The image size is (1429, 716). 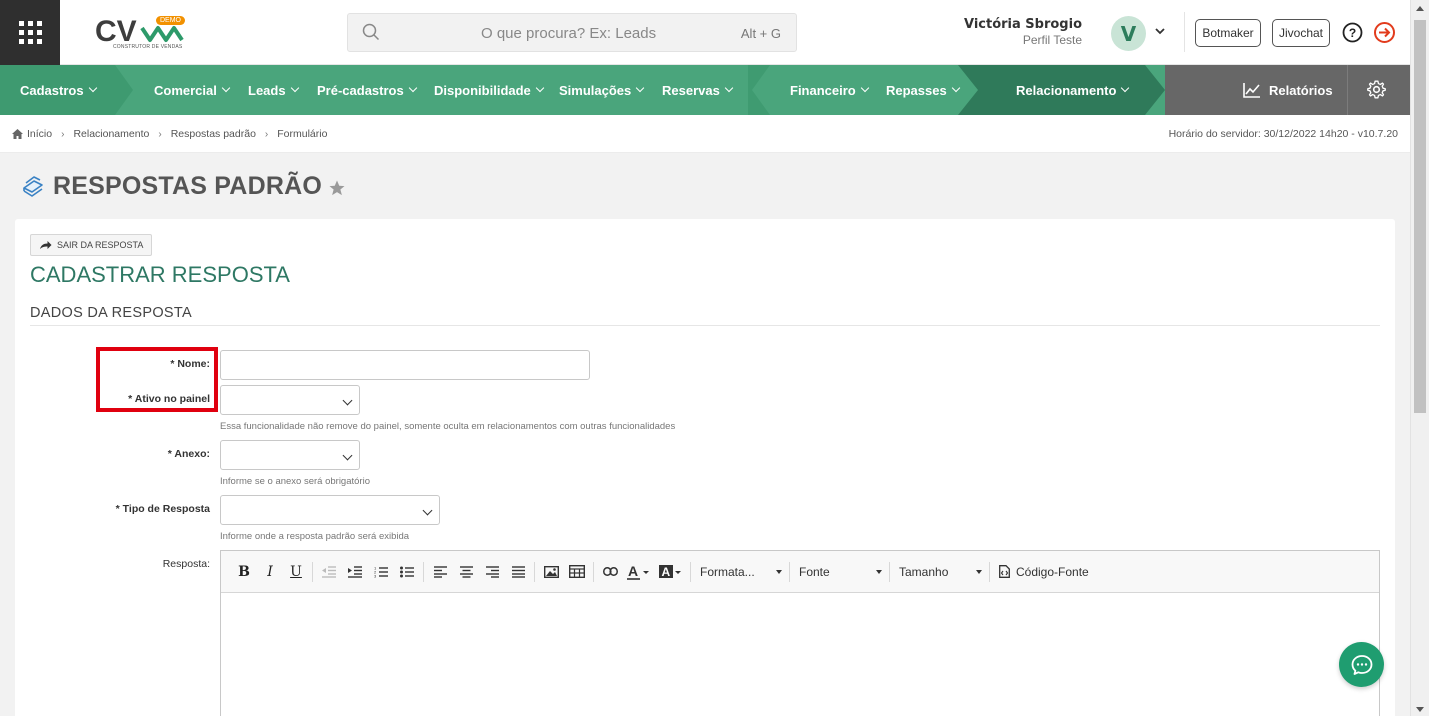 I want to click on editor-content-area, so click(x=800, y=655).